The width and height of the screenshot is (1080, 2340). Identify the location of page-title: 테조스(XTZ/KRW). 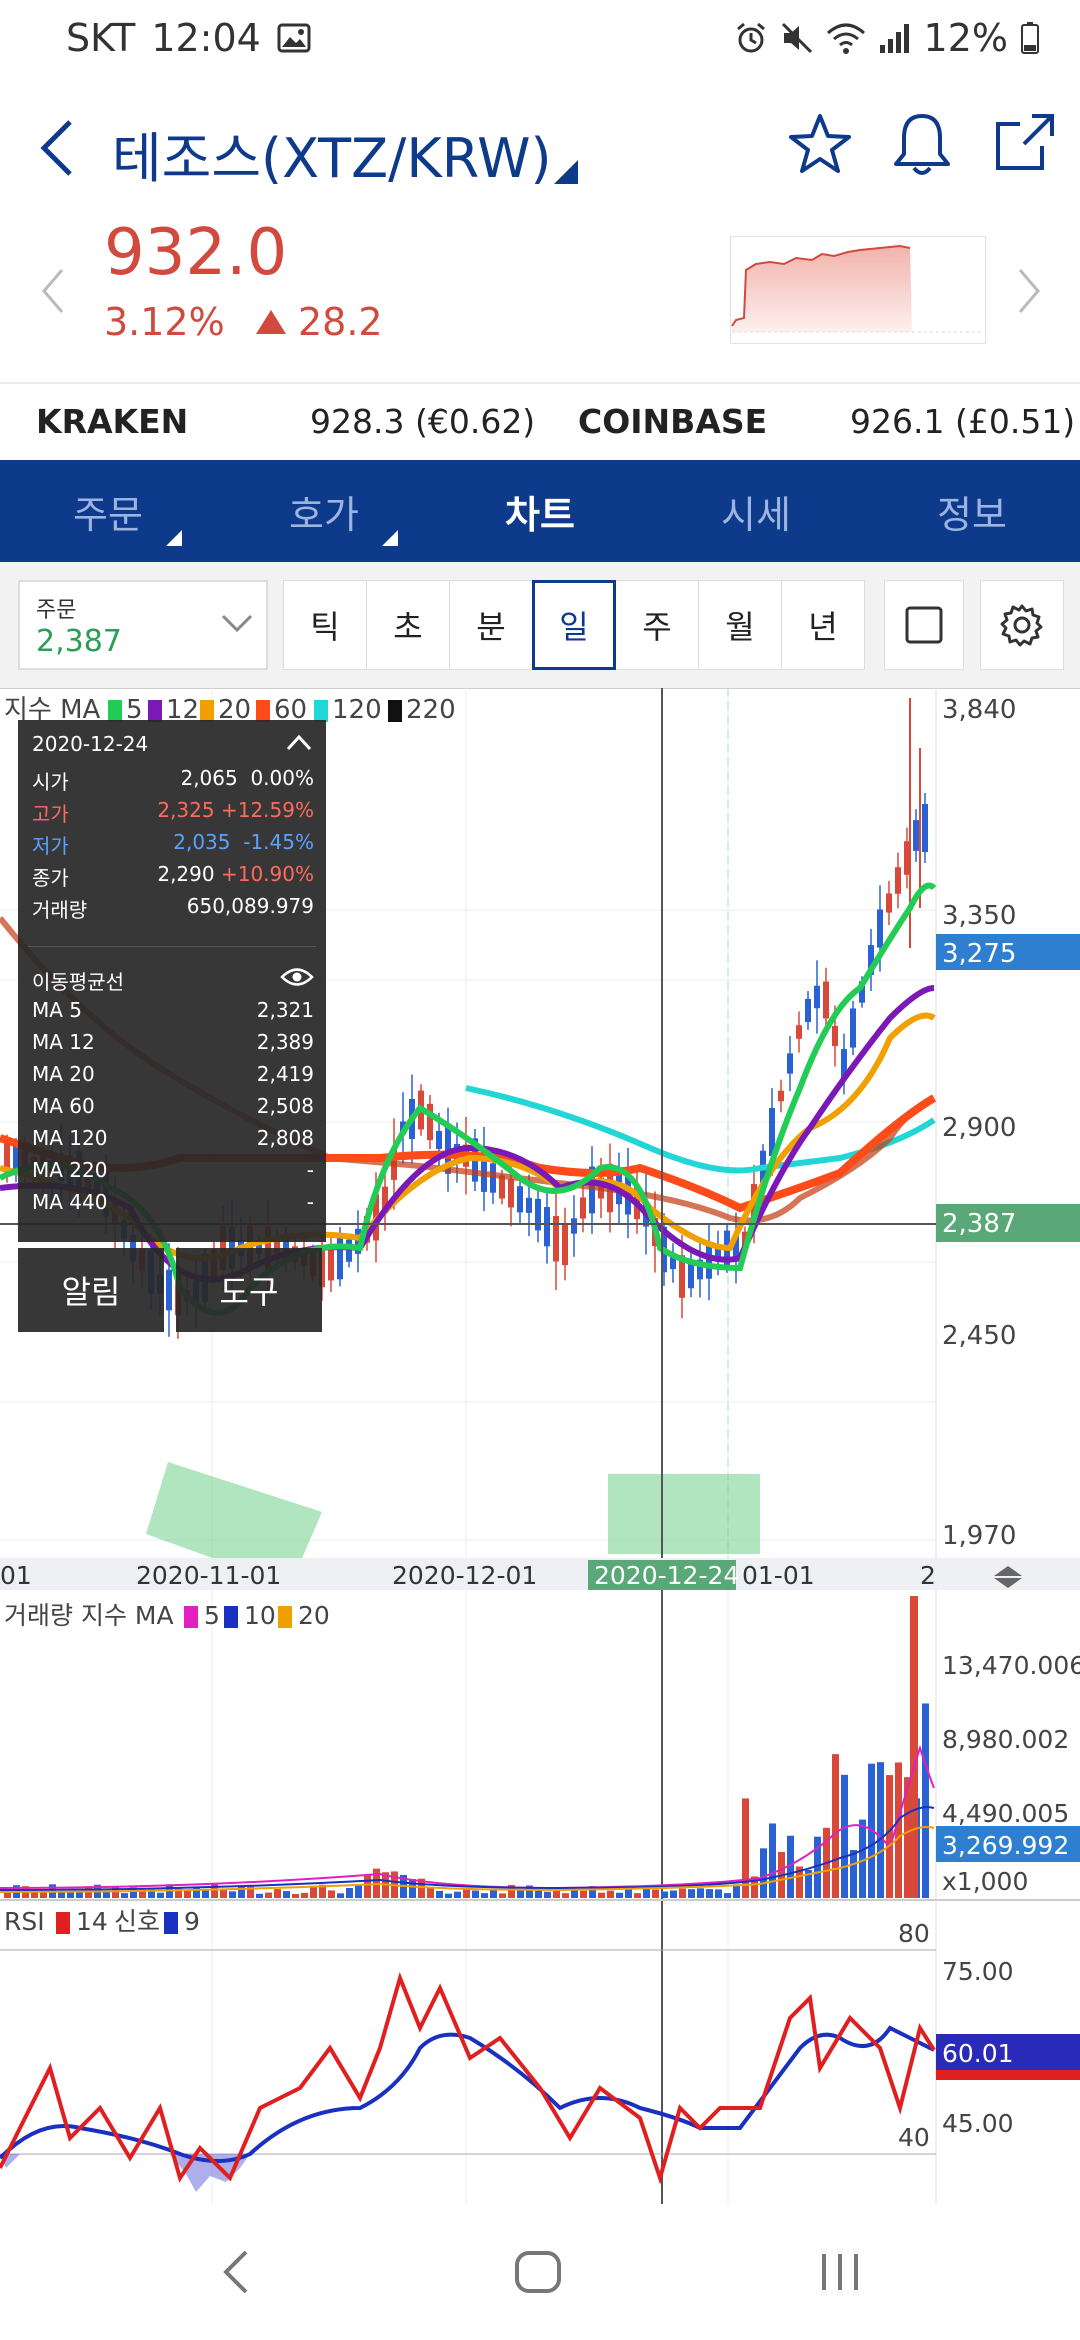
(332, 153).